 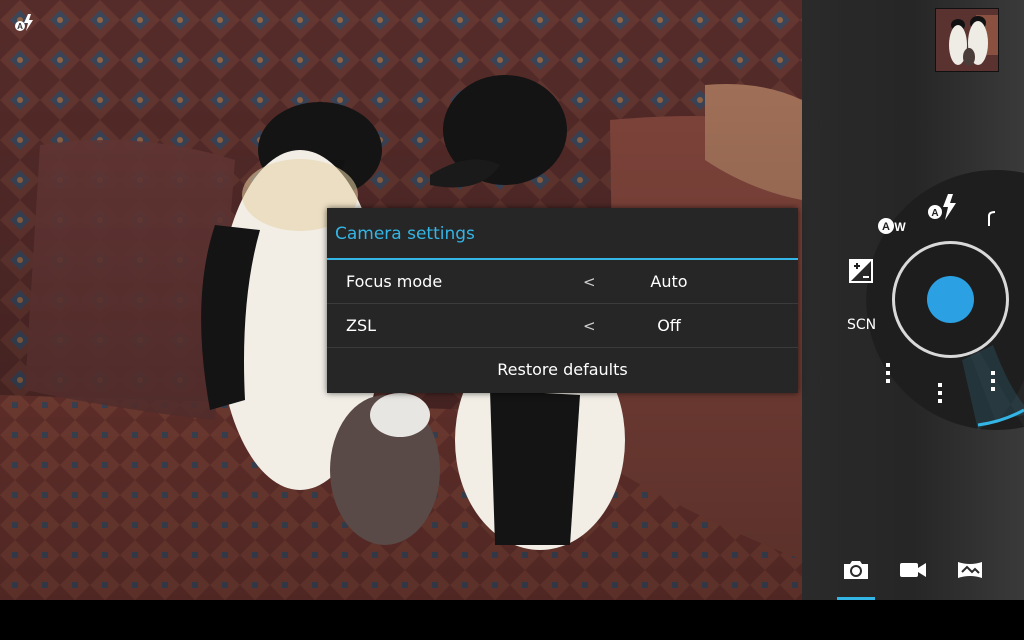 What do you see at coordinates (394, 281) in the screenshot?
I see `setting-label: Focus mode` at bounding box center [394, 281].